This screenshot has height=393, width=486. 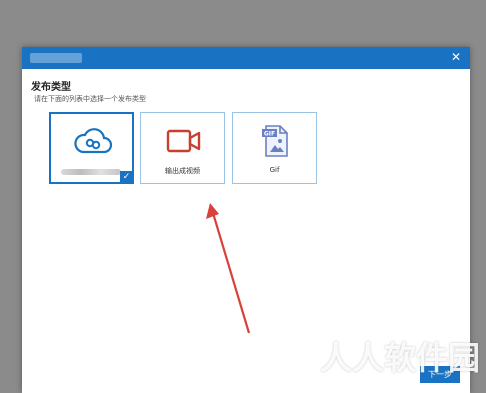 I want to click on watermark: 人人软件园, so click(x=399, y=358).